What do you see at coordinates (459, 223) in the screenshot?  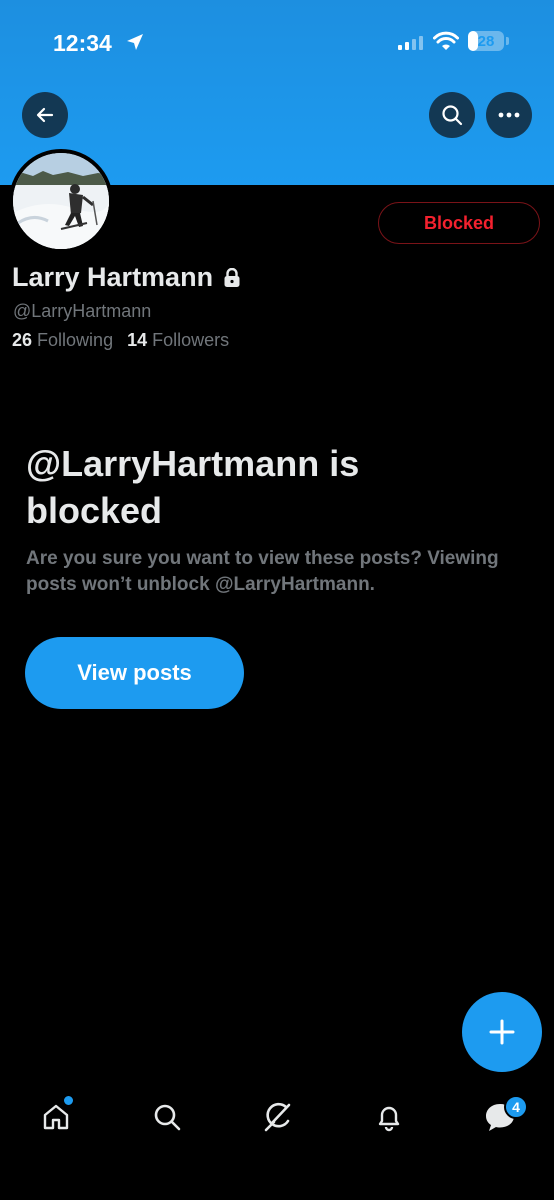 I see `blocked-button: Blocked` at bounding box center [459, 223].